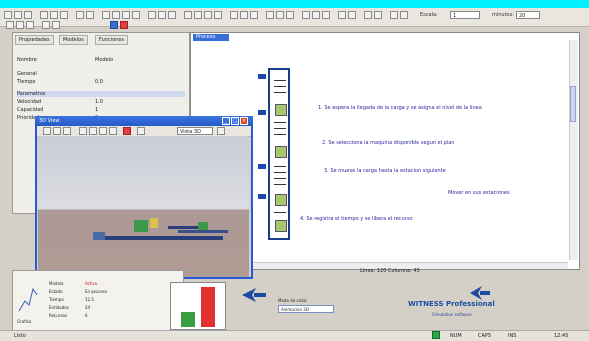 The image size is (589, 341). I want to click on property-value: Modelo, so click(104, 60).